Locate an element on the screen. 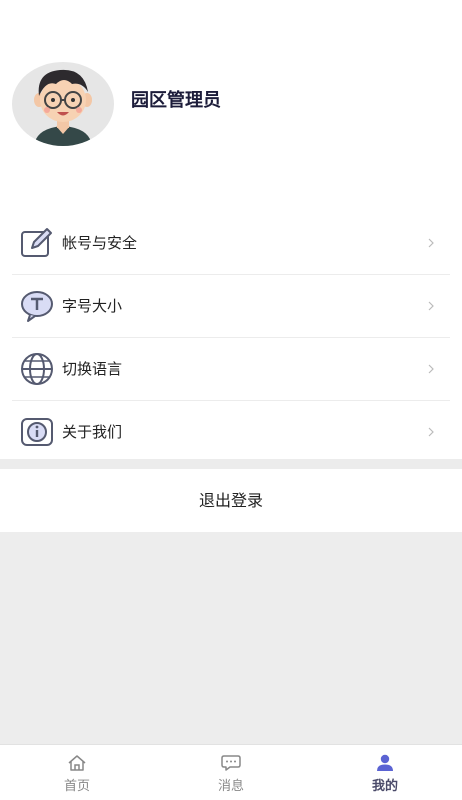  logout-button: 退出登录 is located at coordinates (231, 500).